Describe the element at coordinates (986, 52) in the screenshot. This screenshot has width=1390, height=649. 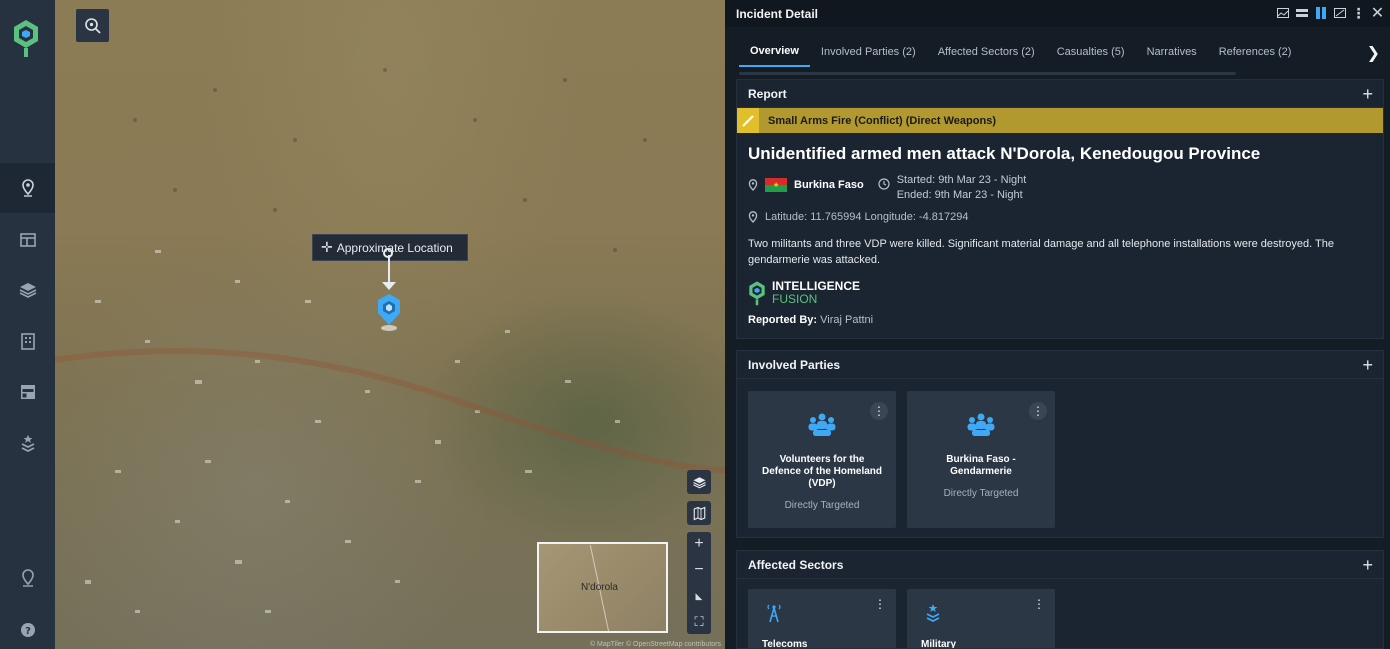
I see `tab-affected-sectors: Affected Sectors (2)` at that location.